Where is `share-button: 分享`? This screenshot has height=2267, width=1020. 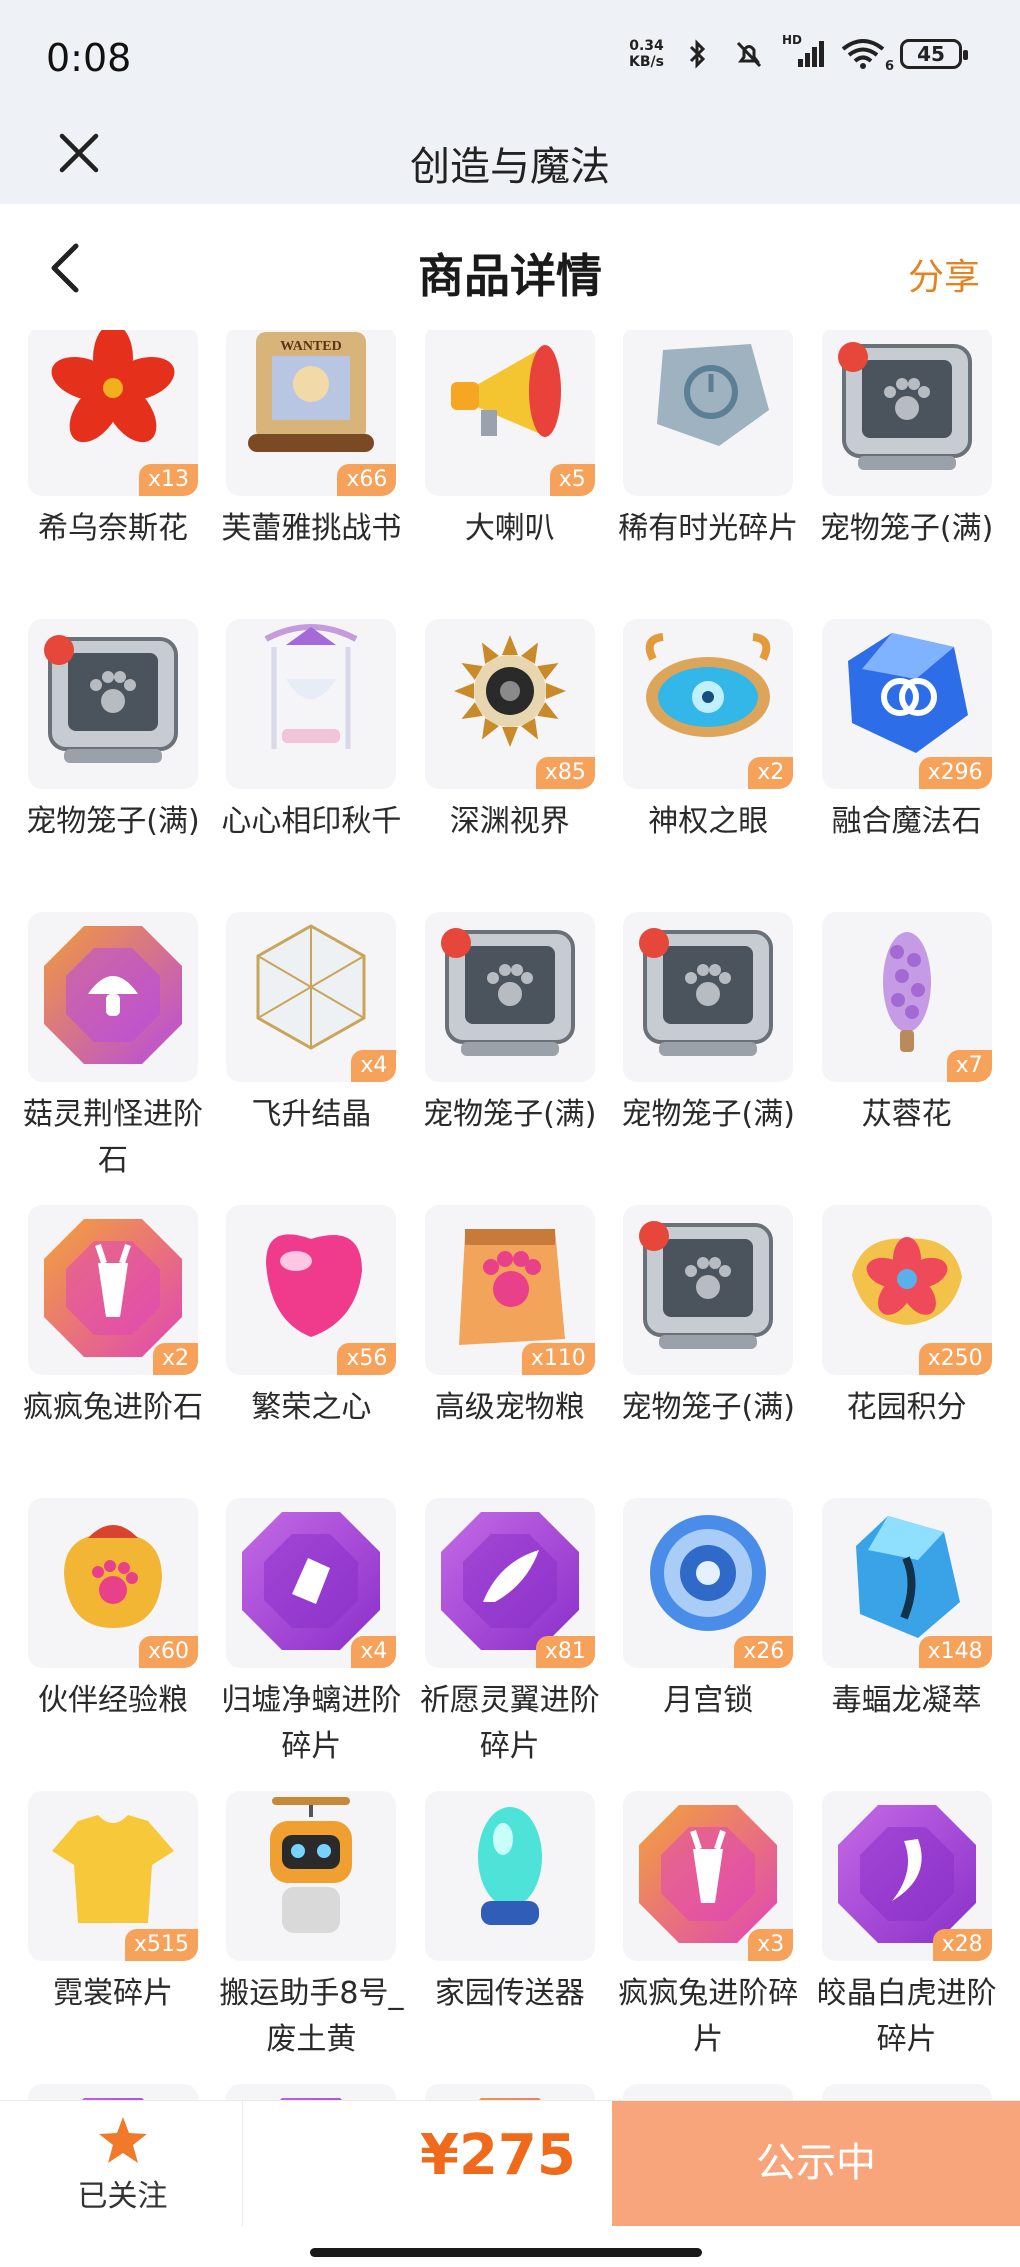 share-button: 分享 is located at coordinates (944, 274).